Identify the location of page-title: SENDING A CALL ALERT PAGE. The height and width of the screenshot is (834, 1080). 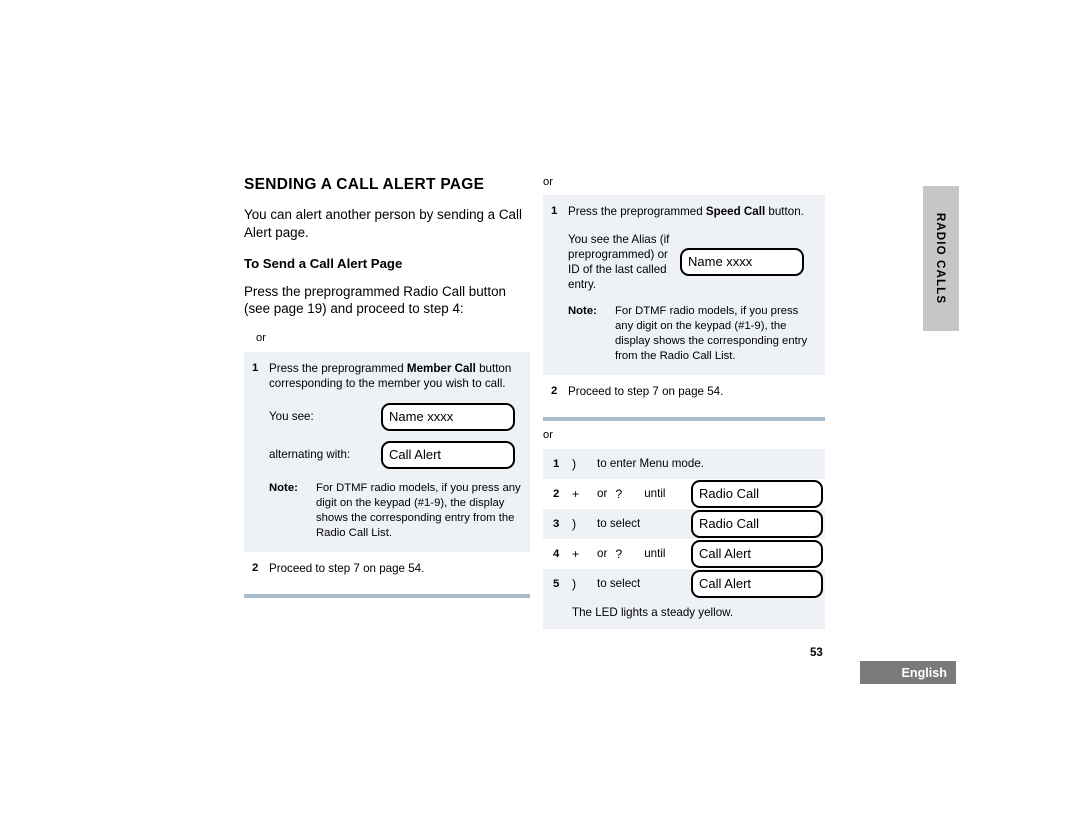
(364, 184).